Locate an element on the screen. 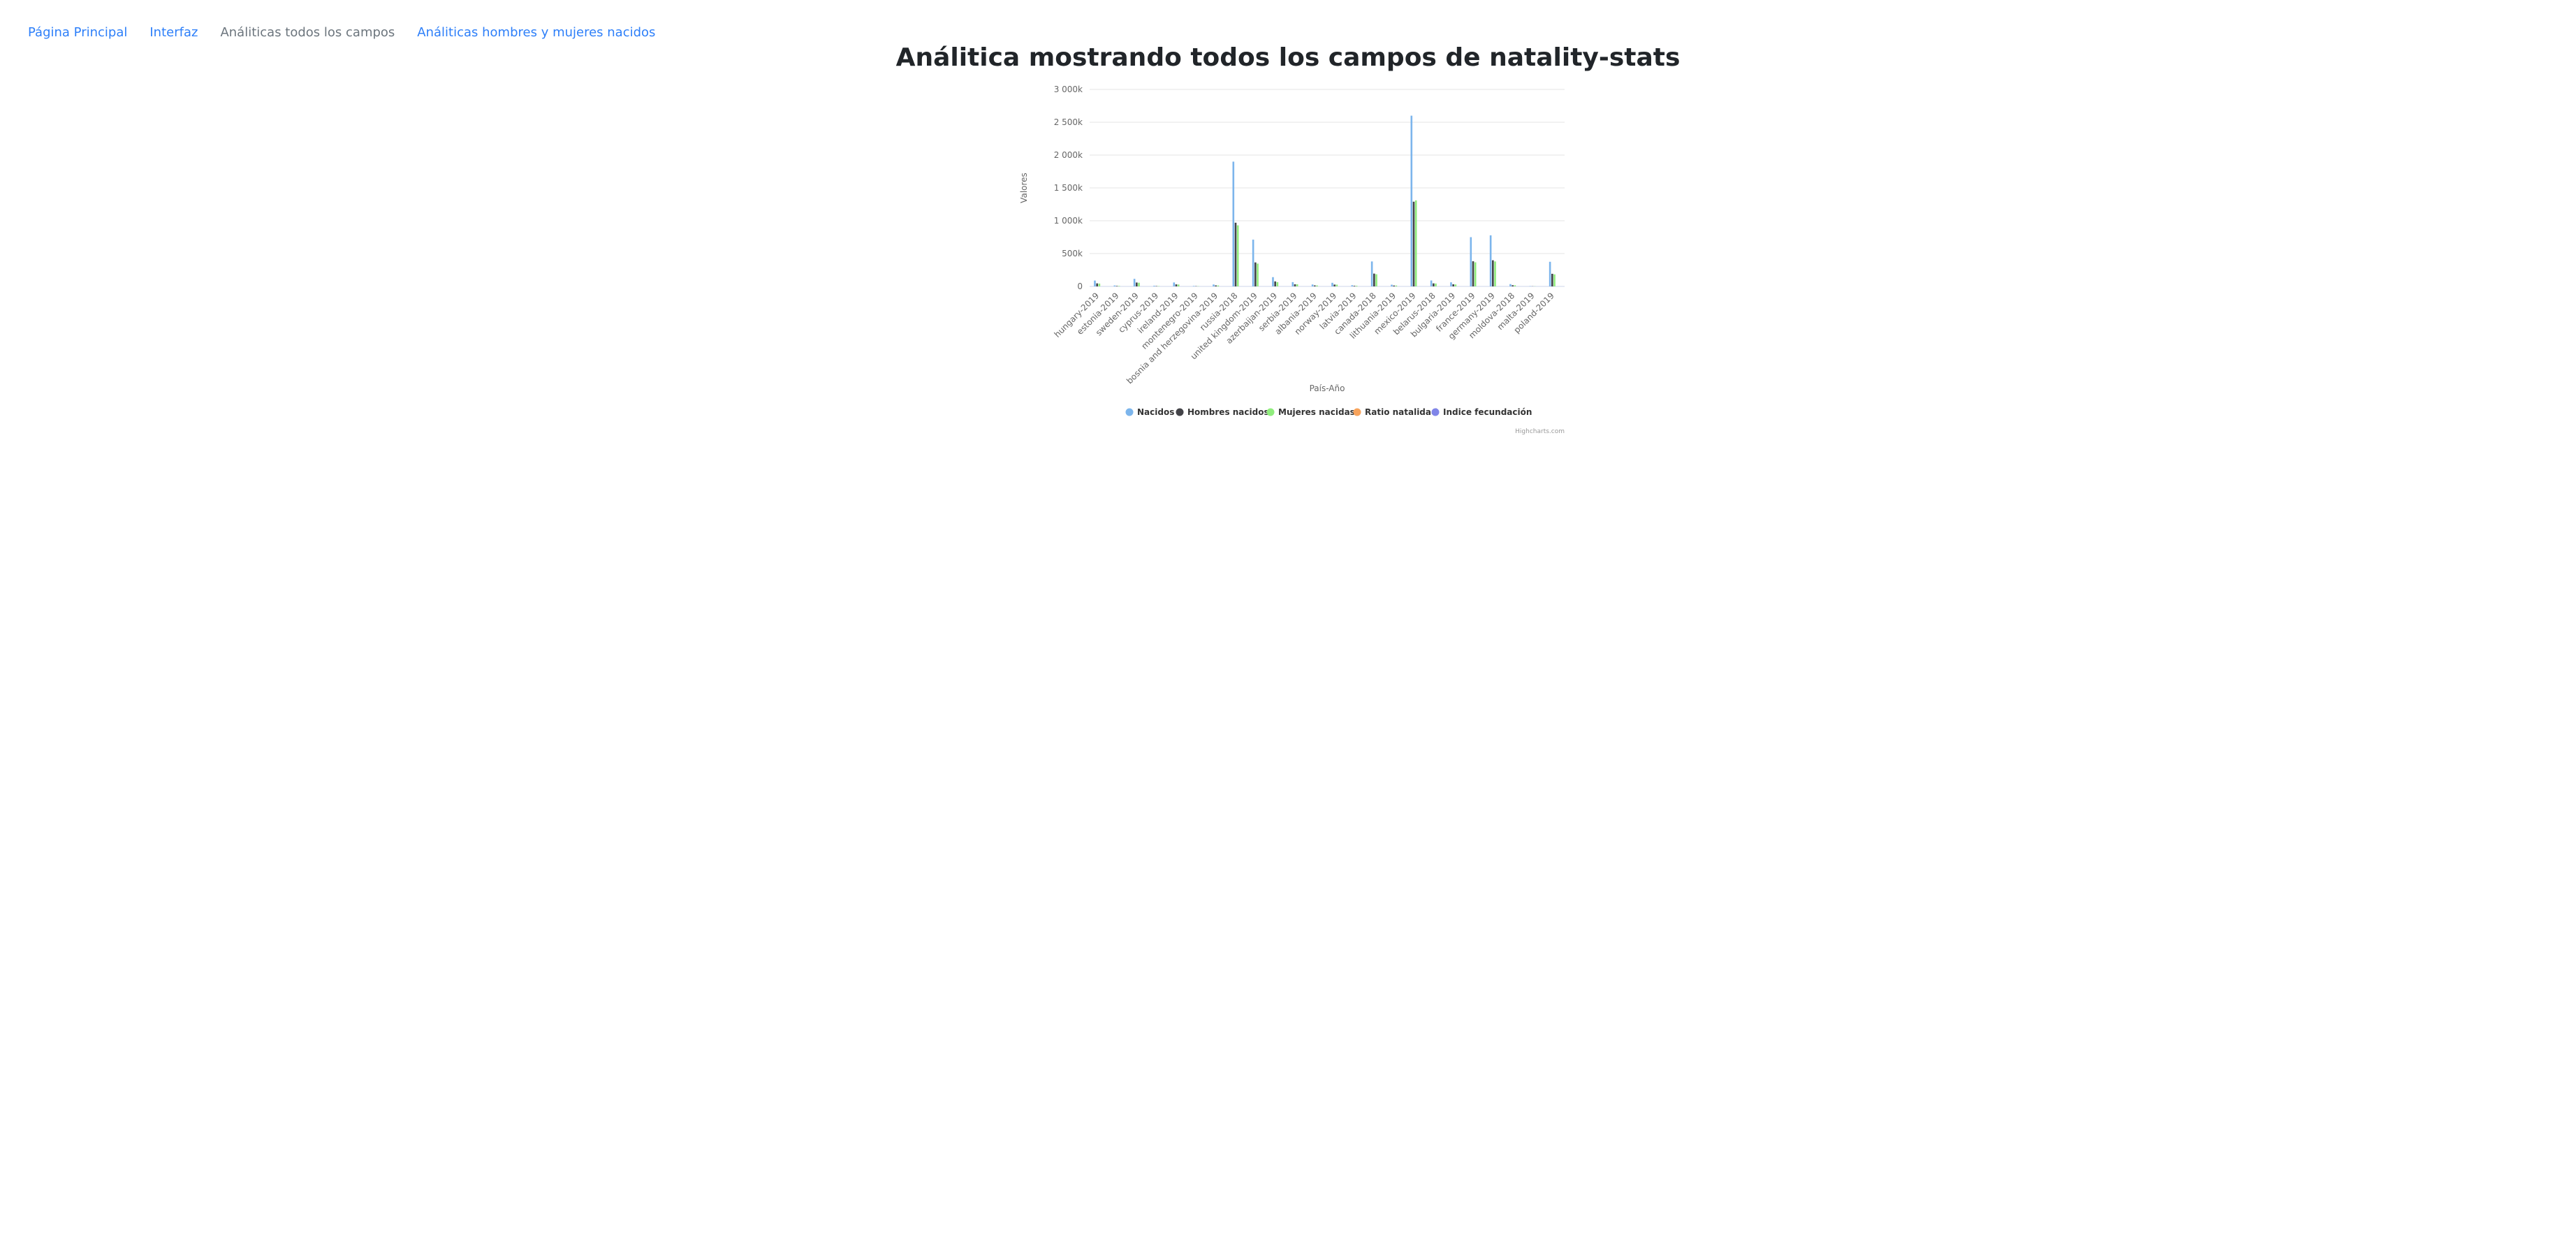 The image size is (2576, 1235). y-axis-title: Valores is located at coordinates (1024, 188).